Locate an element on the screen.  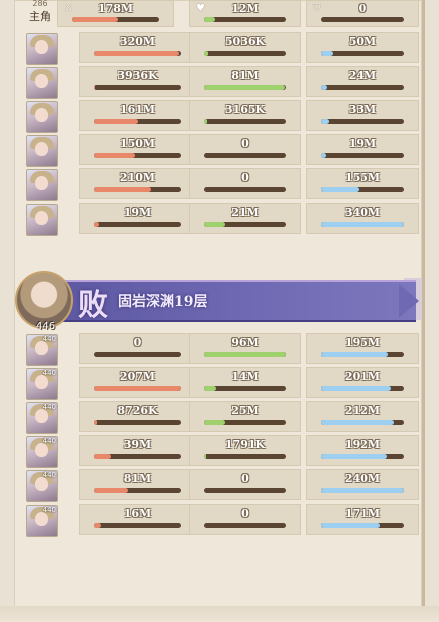
tank-cell: 240M is located at coordinates (362, 484).